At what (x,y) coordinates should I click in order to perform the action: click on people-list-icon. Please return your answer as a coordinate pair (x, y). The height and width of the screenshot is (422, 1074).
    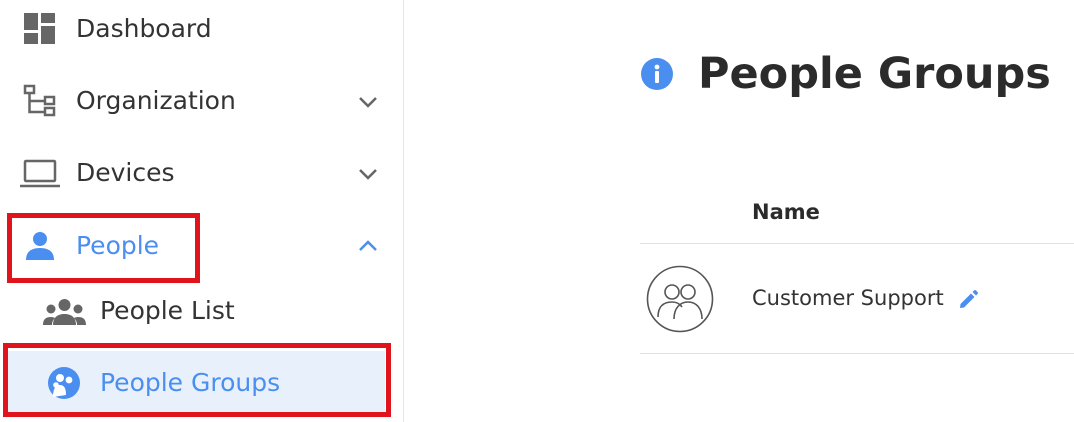
    Looking at the image, I should click on (64, 312).